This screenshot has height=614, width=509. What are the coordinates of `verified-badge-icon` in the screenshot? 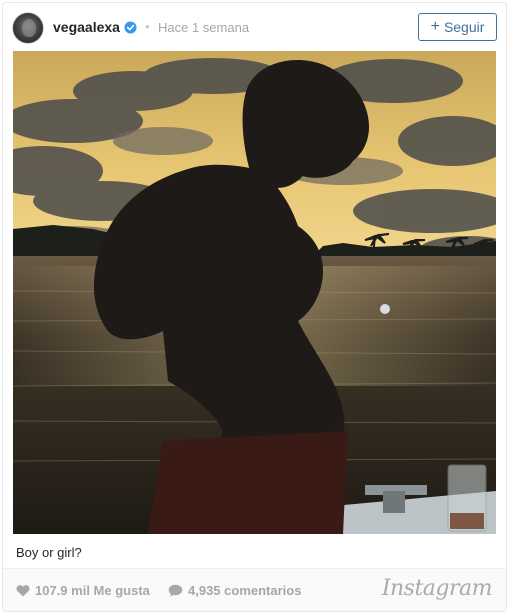 It's located at (130, 27).